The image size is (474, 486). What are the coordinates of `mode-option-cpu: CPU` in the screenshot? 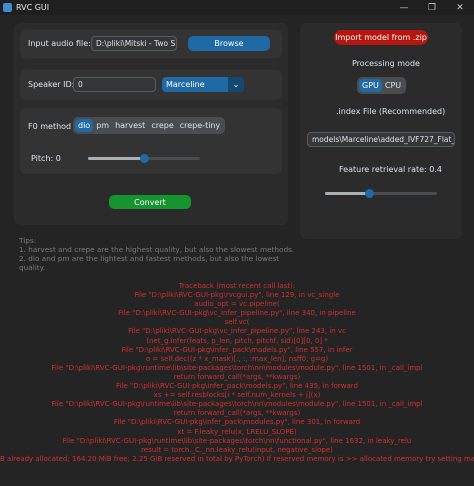 It's located at (393, 85).